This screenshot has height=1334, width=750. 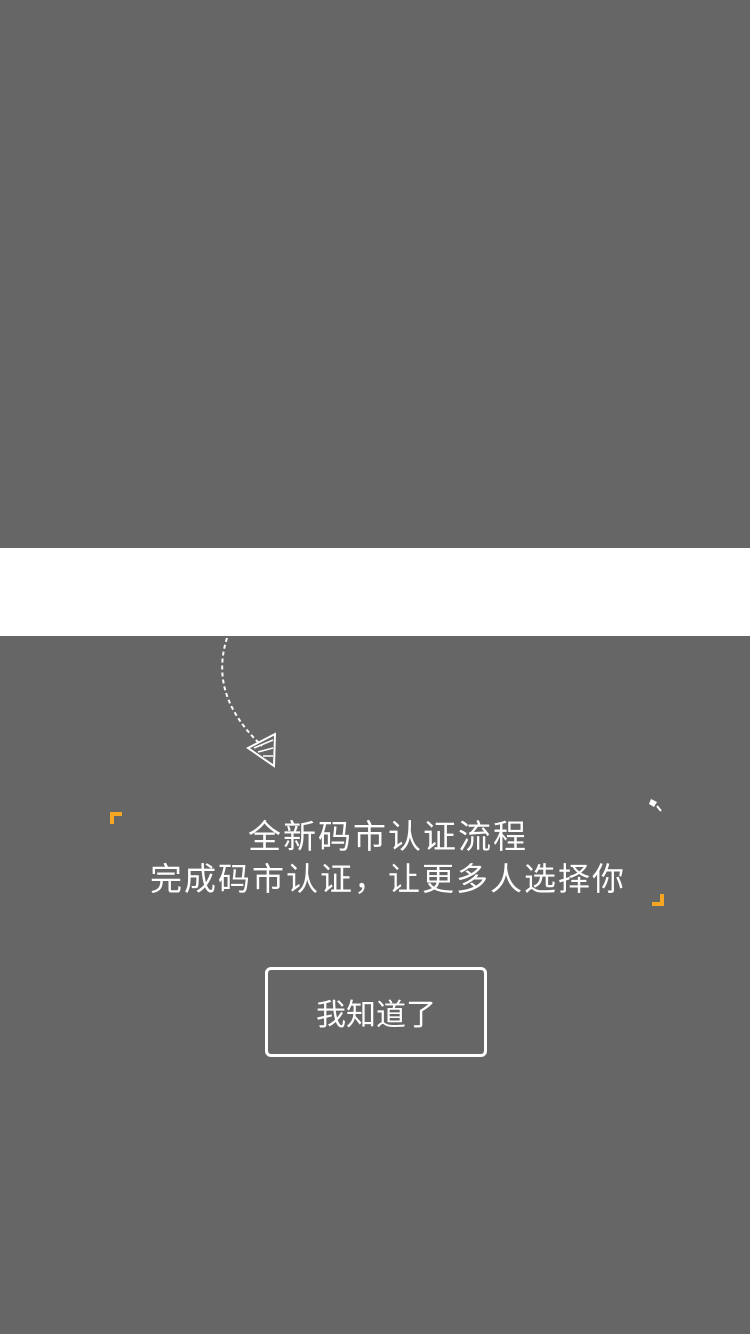 I want to click on guide-title: 全新码市认证流程, so click(x=388, y=836).